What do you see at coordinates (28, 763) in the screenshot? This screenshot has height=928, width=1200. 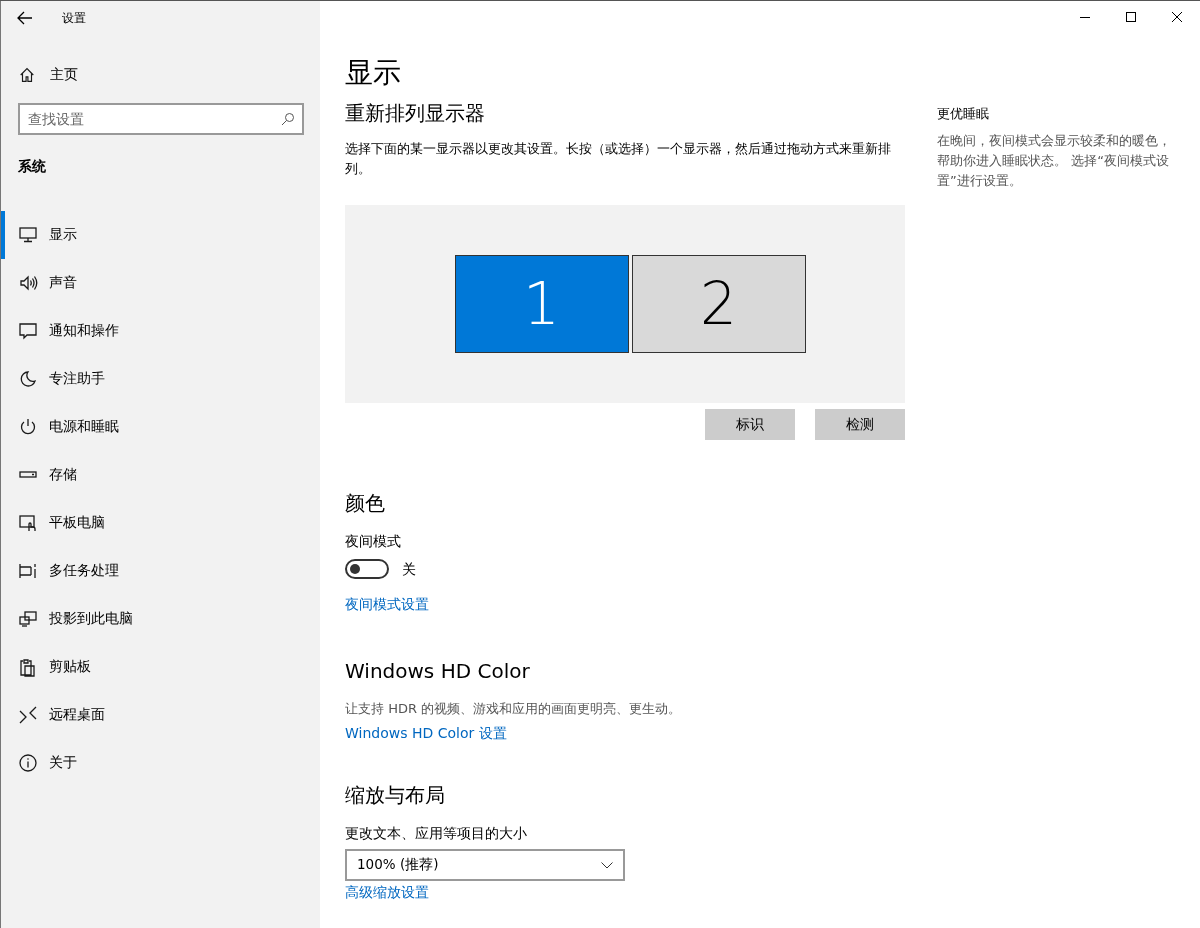 I see `info-icon` at bounding box center [28, 763].